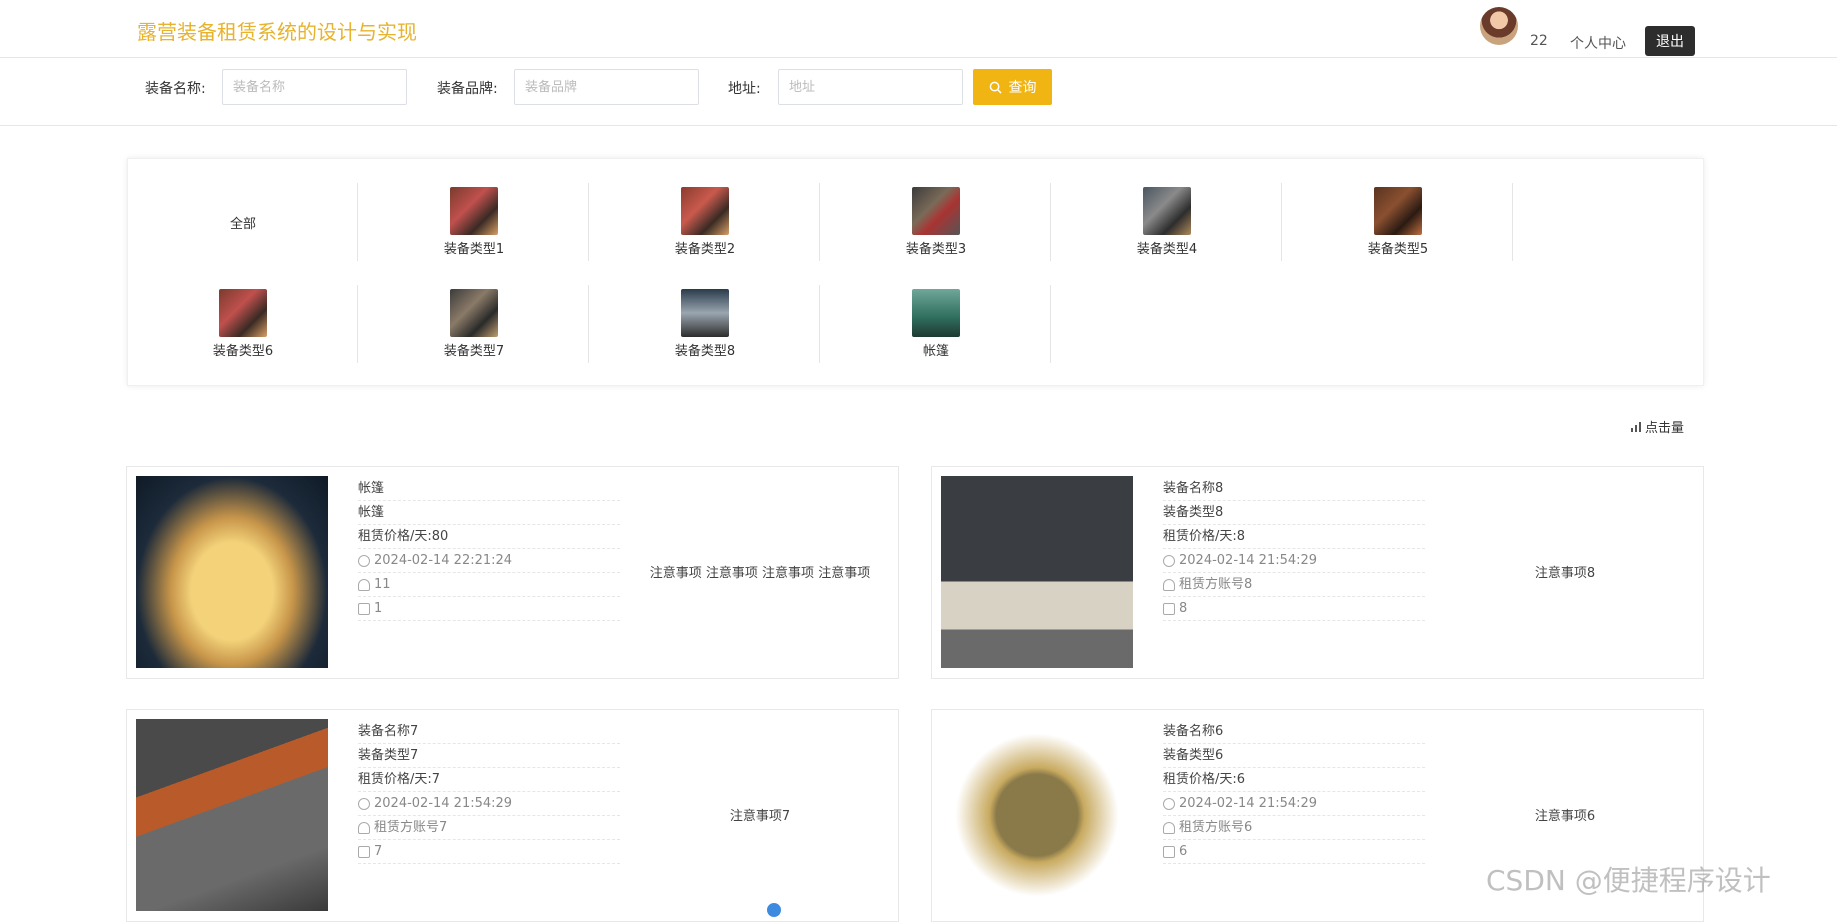  What do you see at coordinates (175, 89) in the screenshot?
I see `name-label: 装备名称:` at bounding box center [175, 89].